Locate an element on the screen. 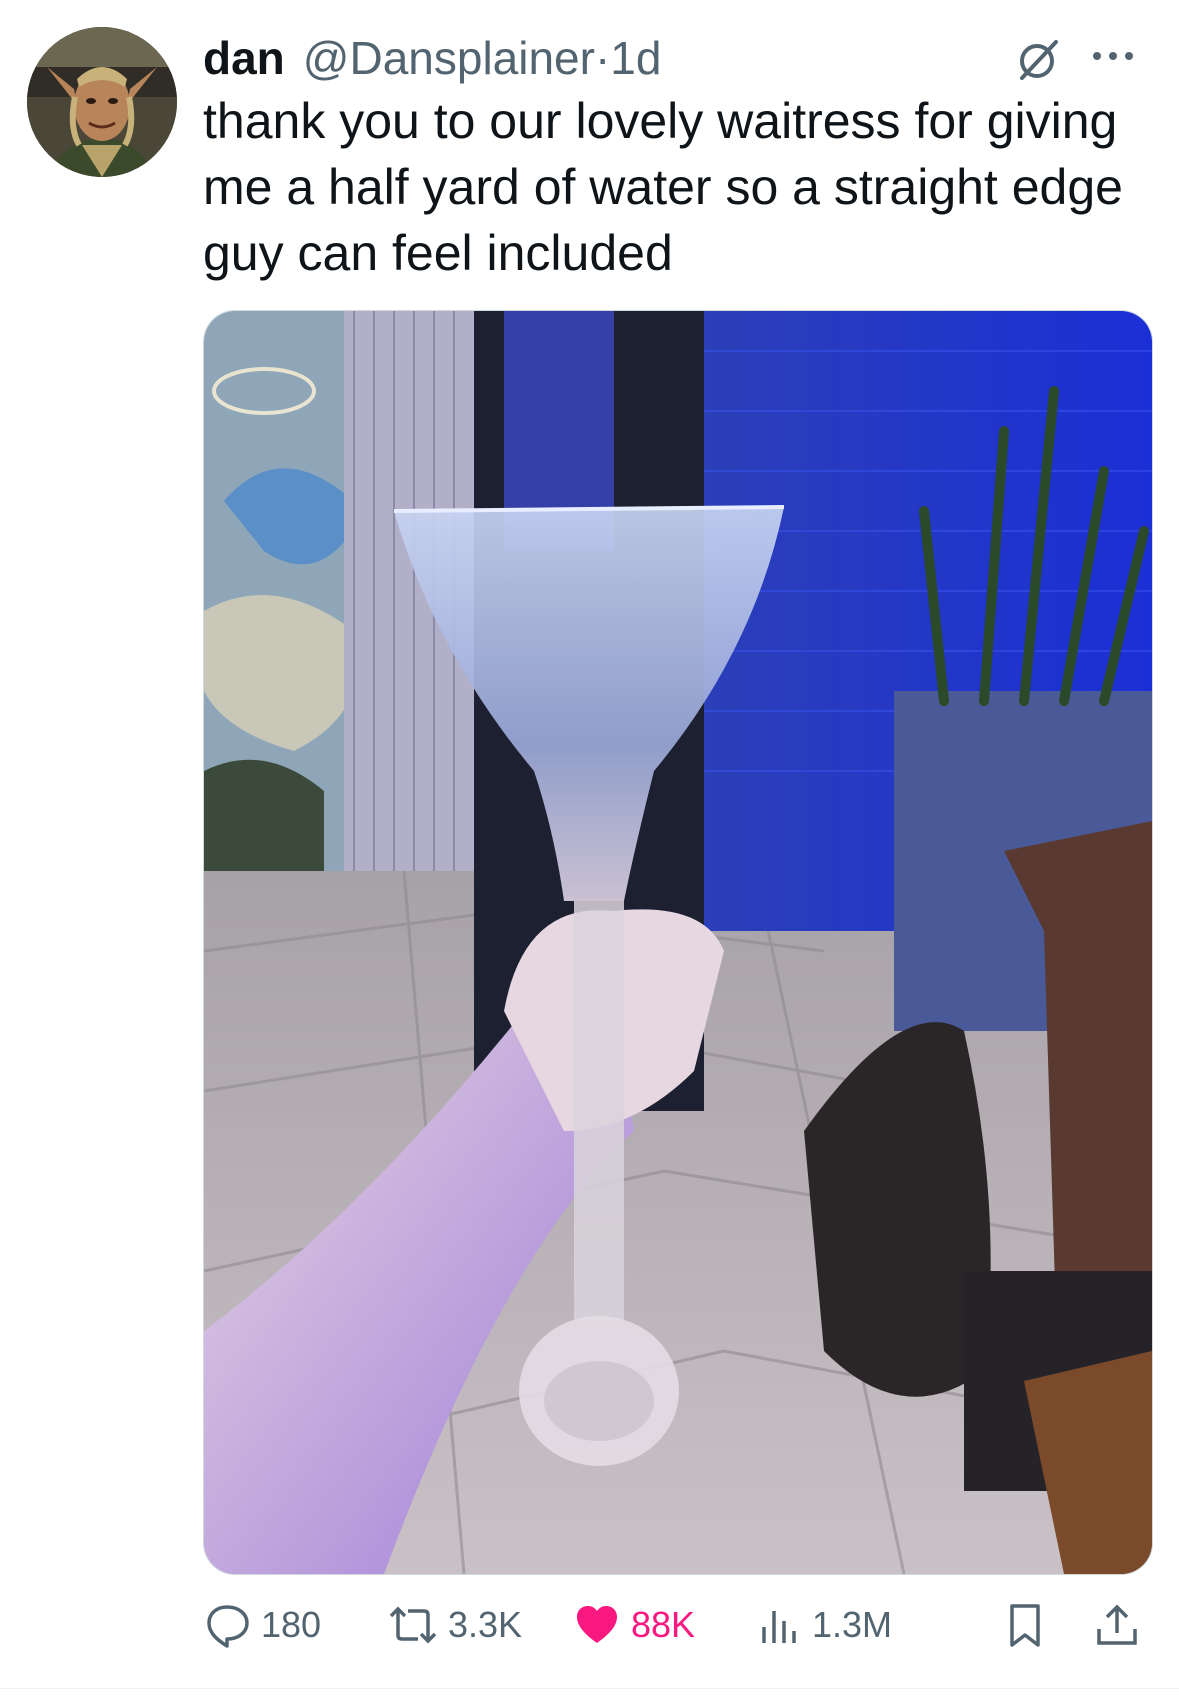  avatar-image is located at coordinates (102, 102).